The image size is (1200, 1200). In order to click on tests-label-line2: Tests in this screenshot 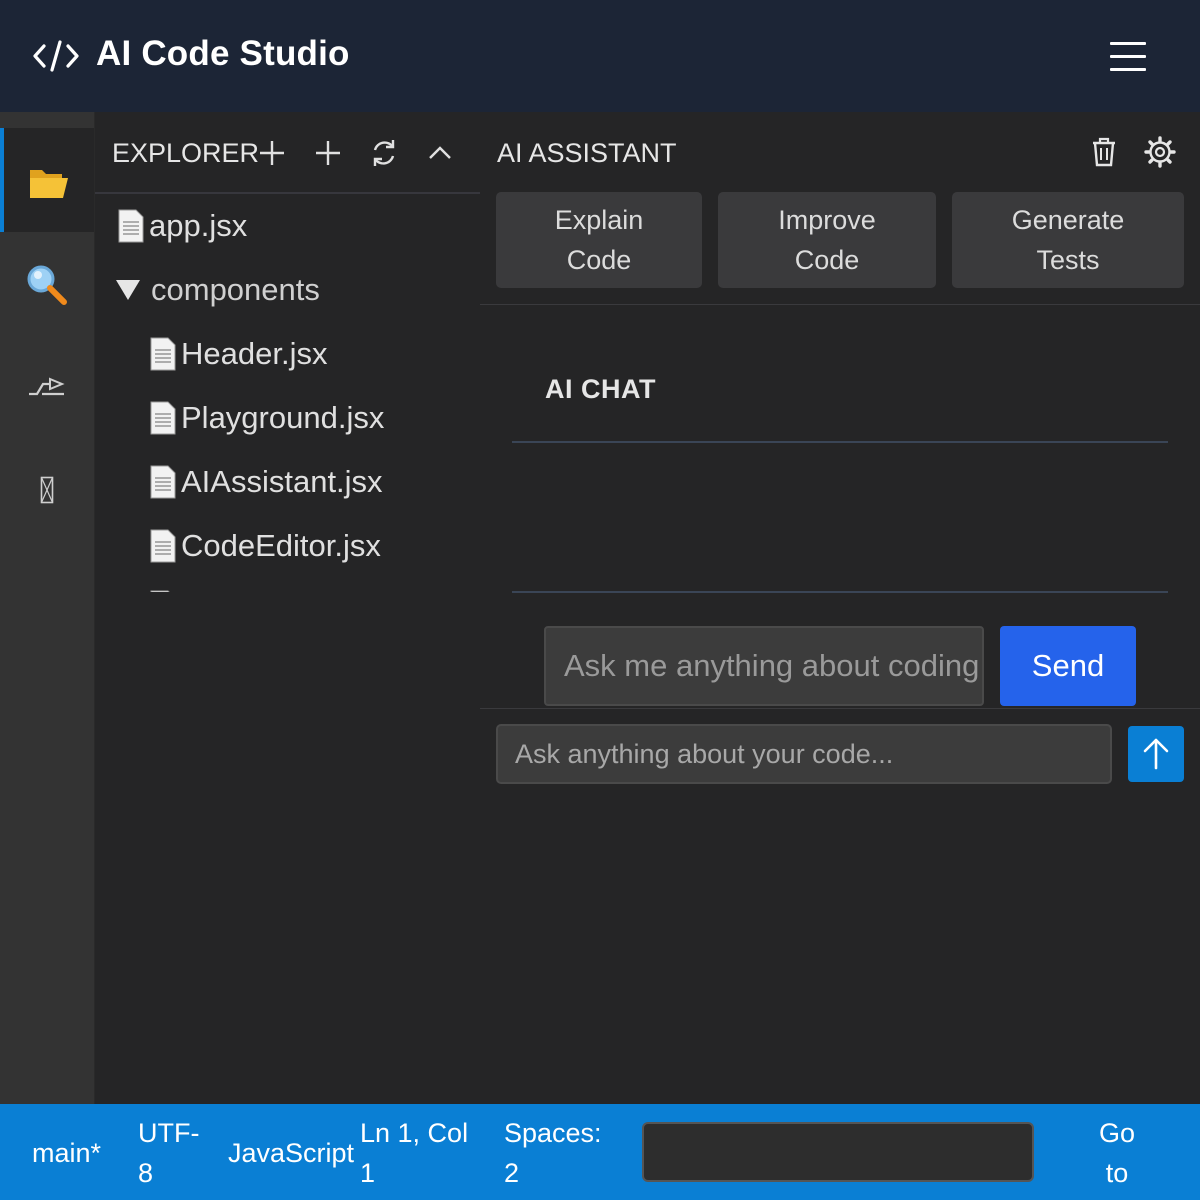, I will do `click(1068, 260)`.